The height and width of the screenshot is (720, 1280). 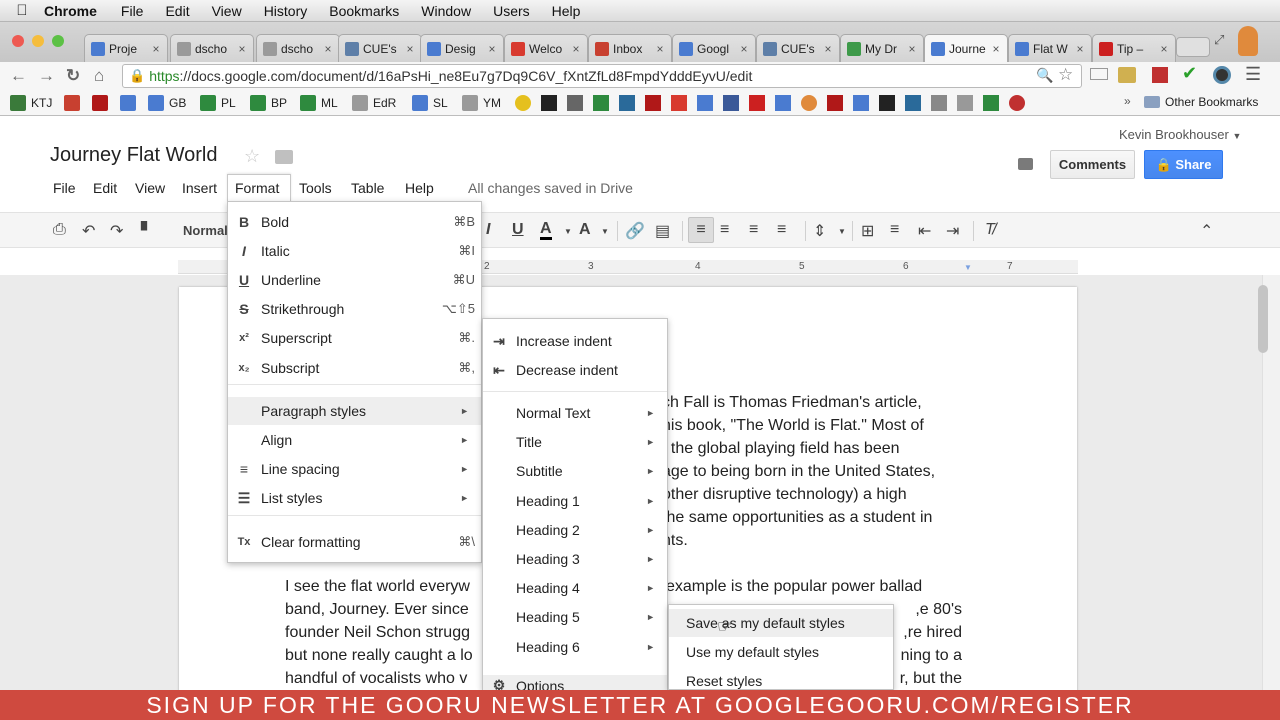 What do you see at coordinates (218, 103) in the screenshot?
I see `bookmark-item: PL` at bounding box center [218, 103].